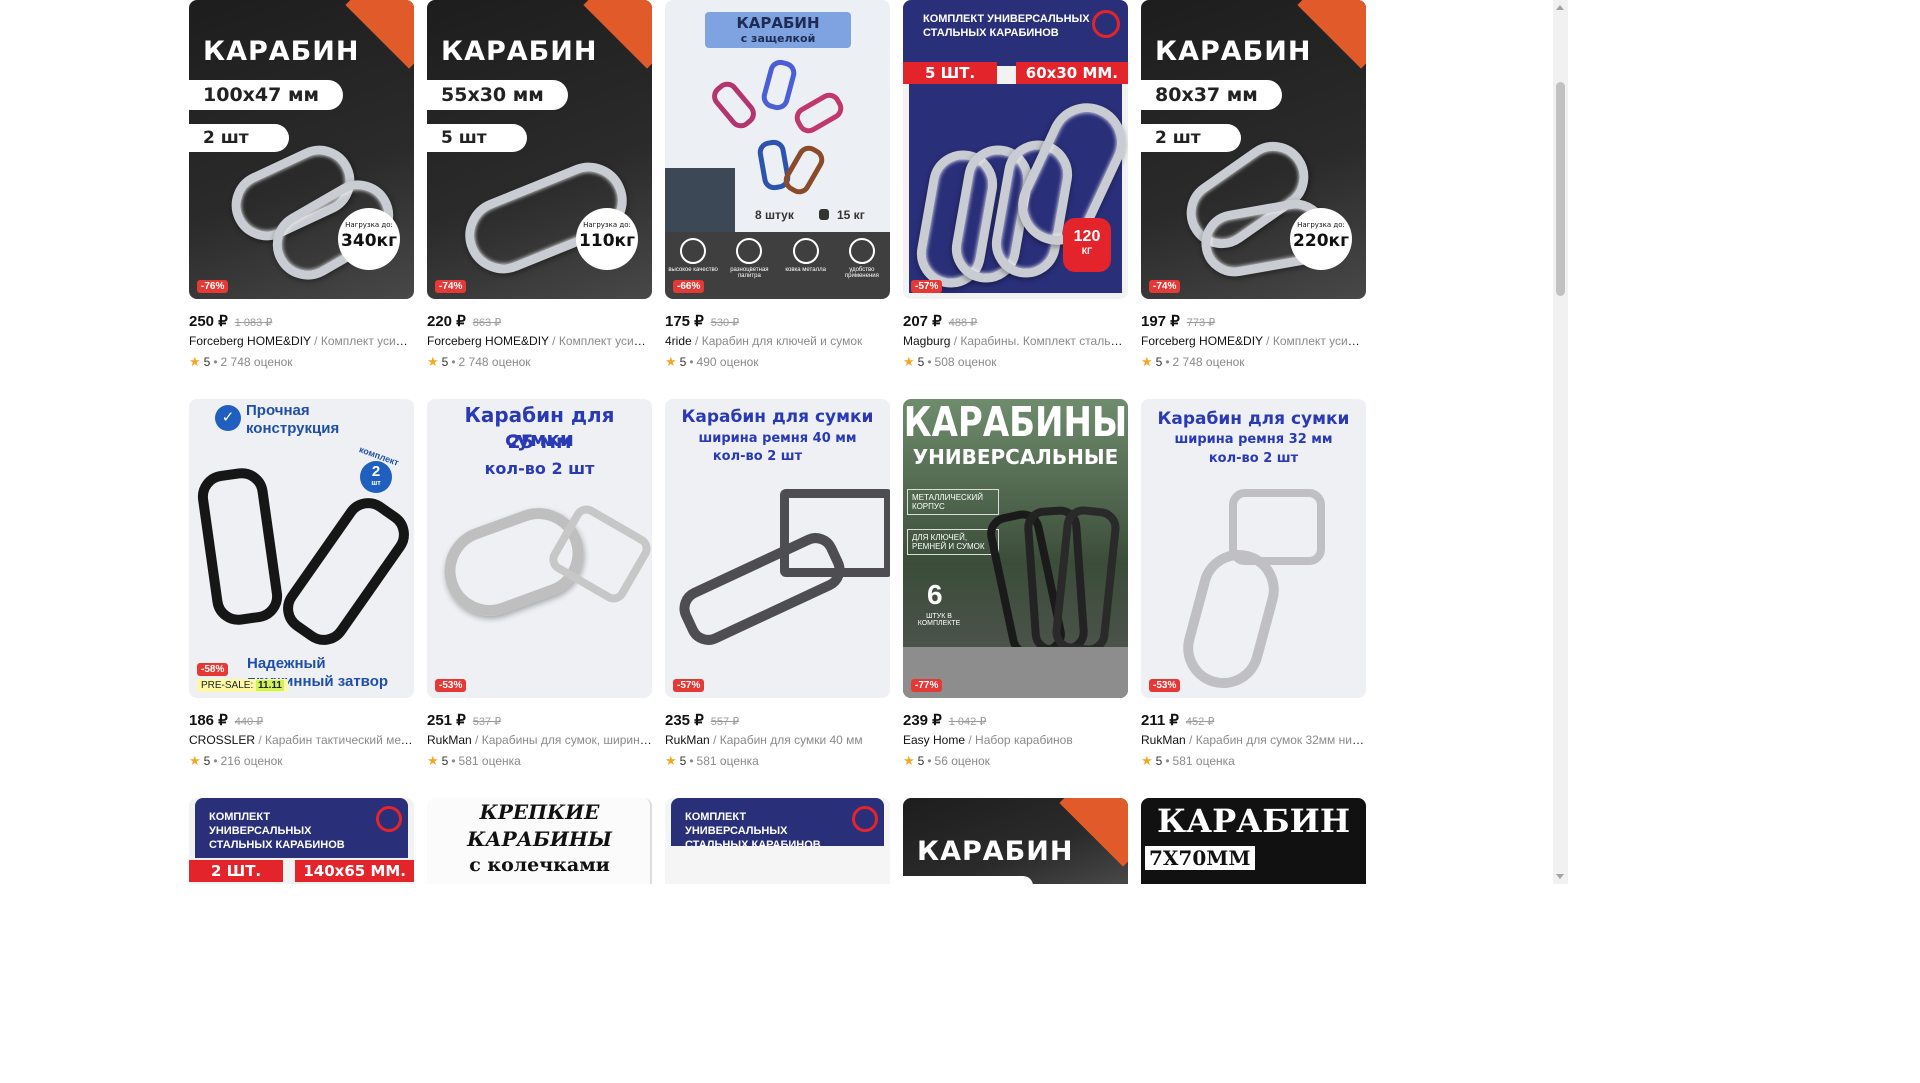 The height and width of the screenshot is (1083, 1920). I want to click on image-title-box: КАРАБИН с защелкой, so click(778, 30).